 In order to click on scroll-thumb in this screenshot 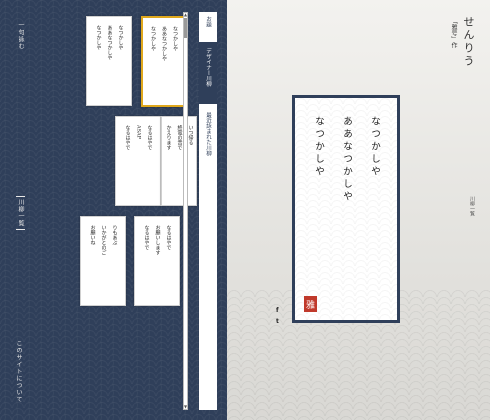, I will do `click(185, 28)`.